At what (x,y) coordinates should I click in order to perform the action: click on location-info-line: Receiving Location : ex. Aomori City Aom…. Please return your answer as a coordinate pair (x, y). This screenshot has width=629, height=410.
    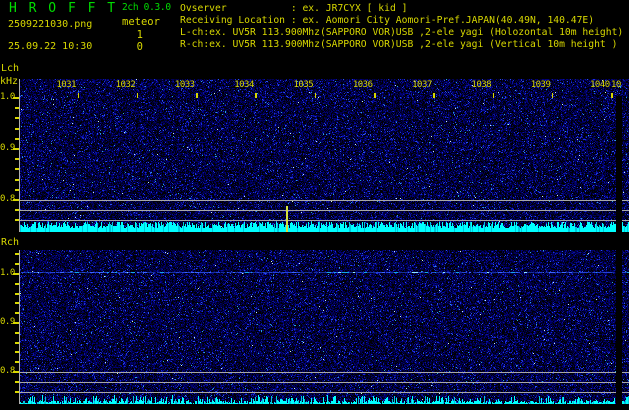
    Looking at the image, I should click on (387, 20).